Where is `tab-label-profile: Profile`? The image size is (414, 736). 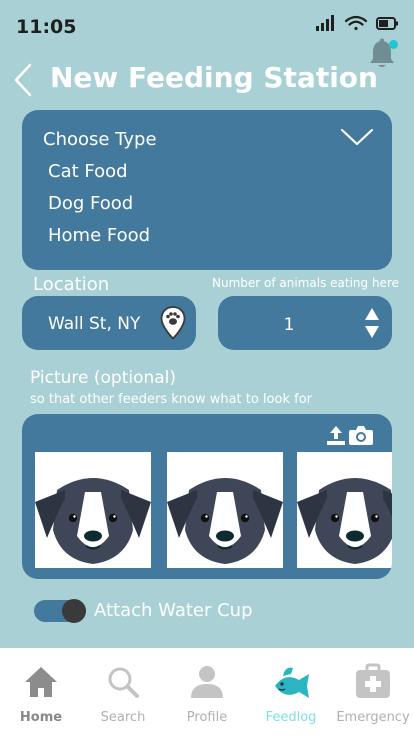
tab-label-profile: Profile is located at coordinates (207, 717).